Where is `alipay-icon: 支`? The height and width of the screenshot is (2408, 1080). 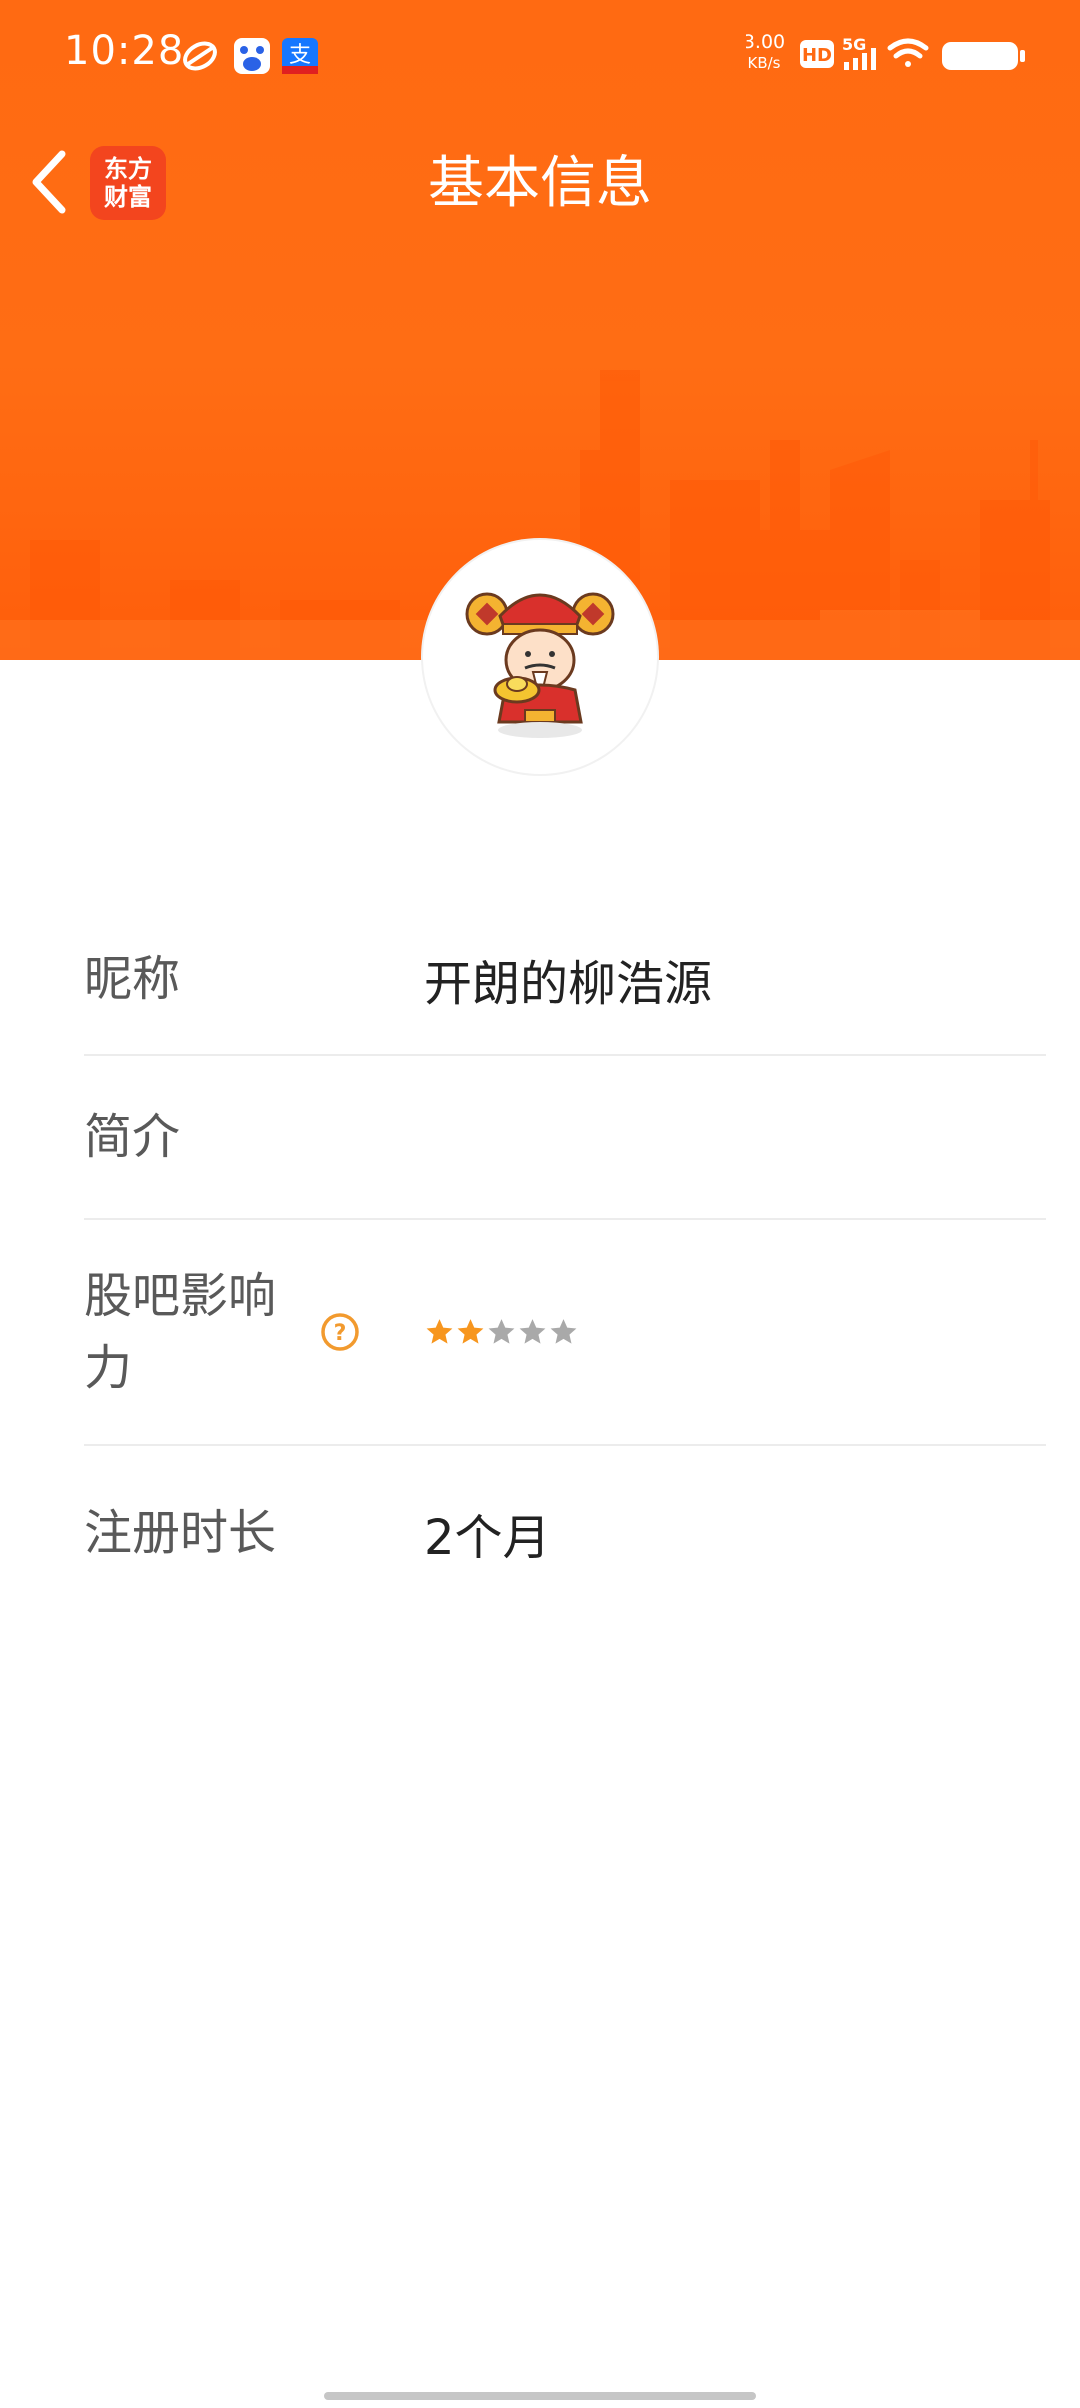
alipay-icon: 支 is located at coordinates (300, 56).